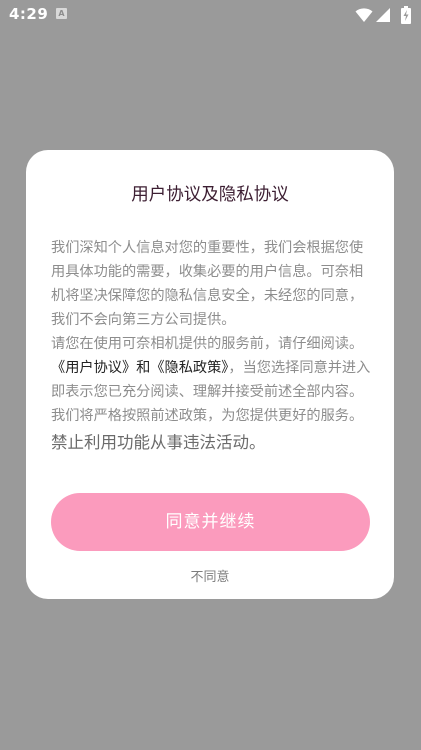 The image size is (421, 750). What do you see at coordinates (93, 368) in the screenshot?
I see `user-agreement-link: 《用户协议》` at bounding box center [93, 368].